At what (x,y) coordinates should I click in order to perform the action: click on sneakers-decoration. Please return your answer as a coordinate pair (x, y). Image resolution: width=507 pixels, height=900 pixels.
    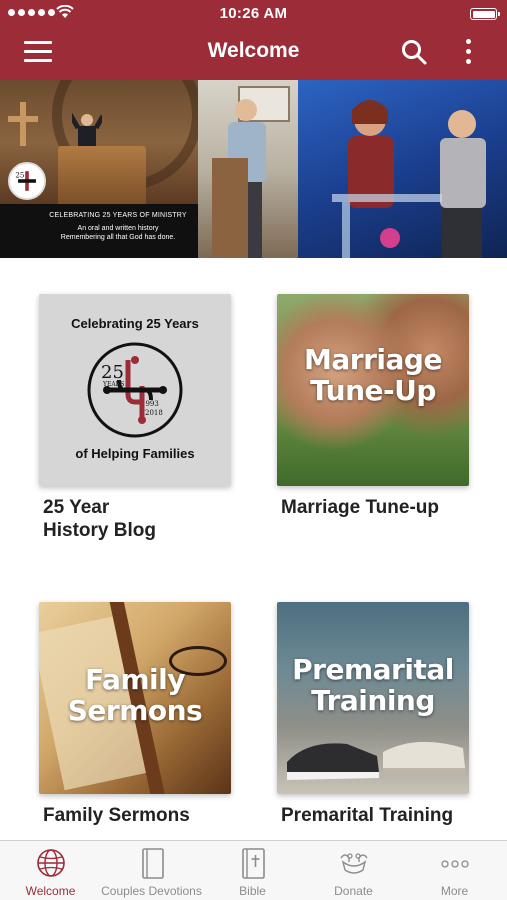
    Looking at the image, I should click on (376, 760).